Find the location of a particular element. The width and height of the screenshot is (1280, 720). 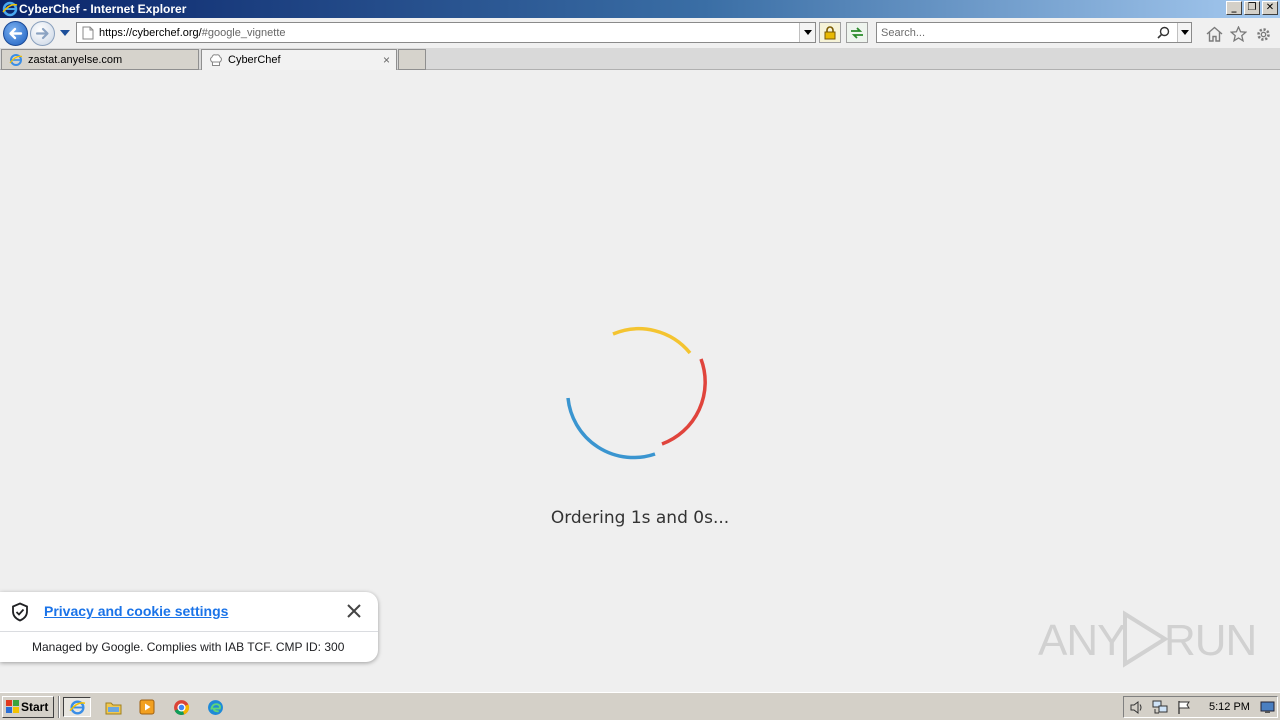

search-input is located at coordinates (1016, 32).